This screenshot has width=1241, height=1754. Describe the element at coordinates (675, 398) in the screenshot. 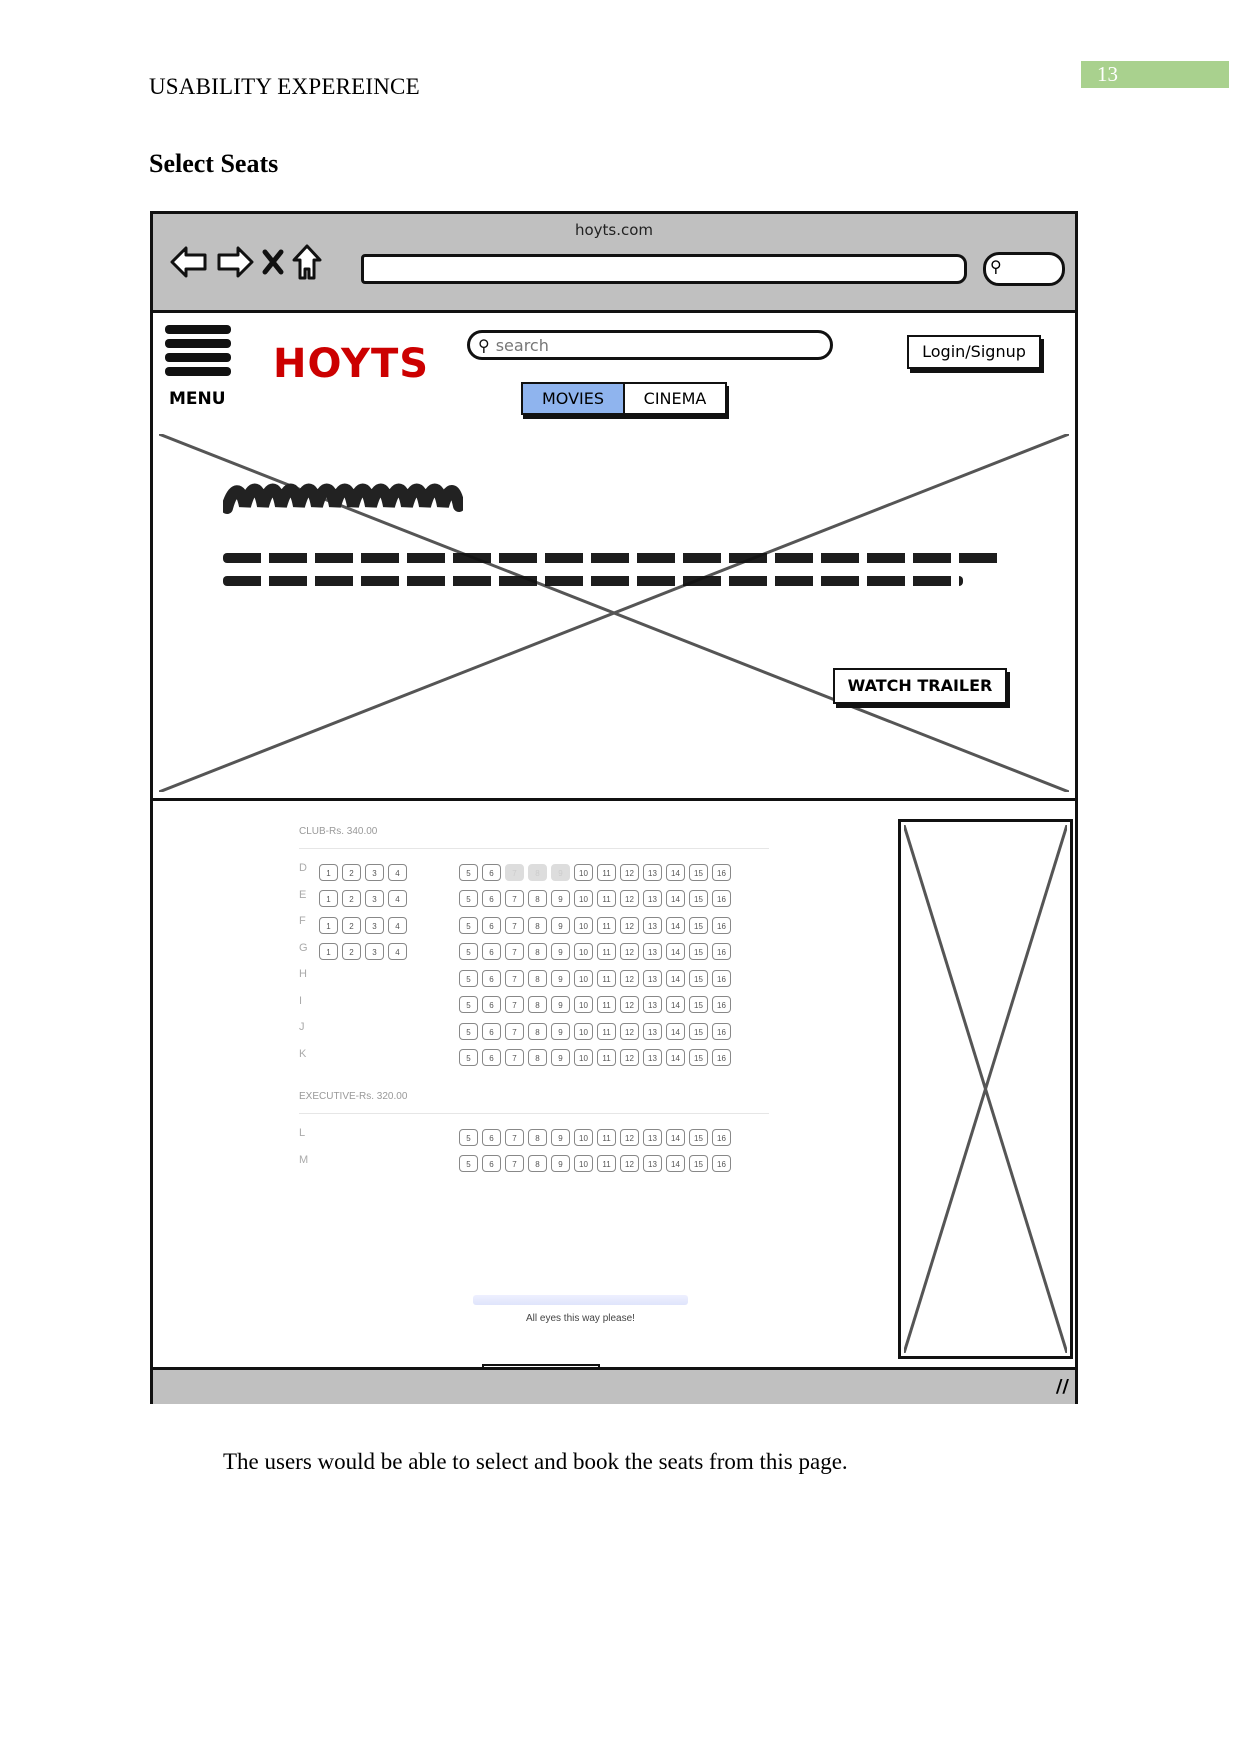

I see `tab-cinema: CINEMA` at that location.